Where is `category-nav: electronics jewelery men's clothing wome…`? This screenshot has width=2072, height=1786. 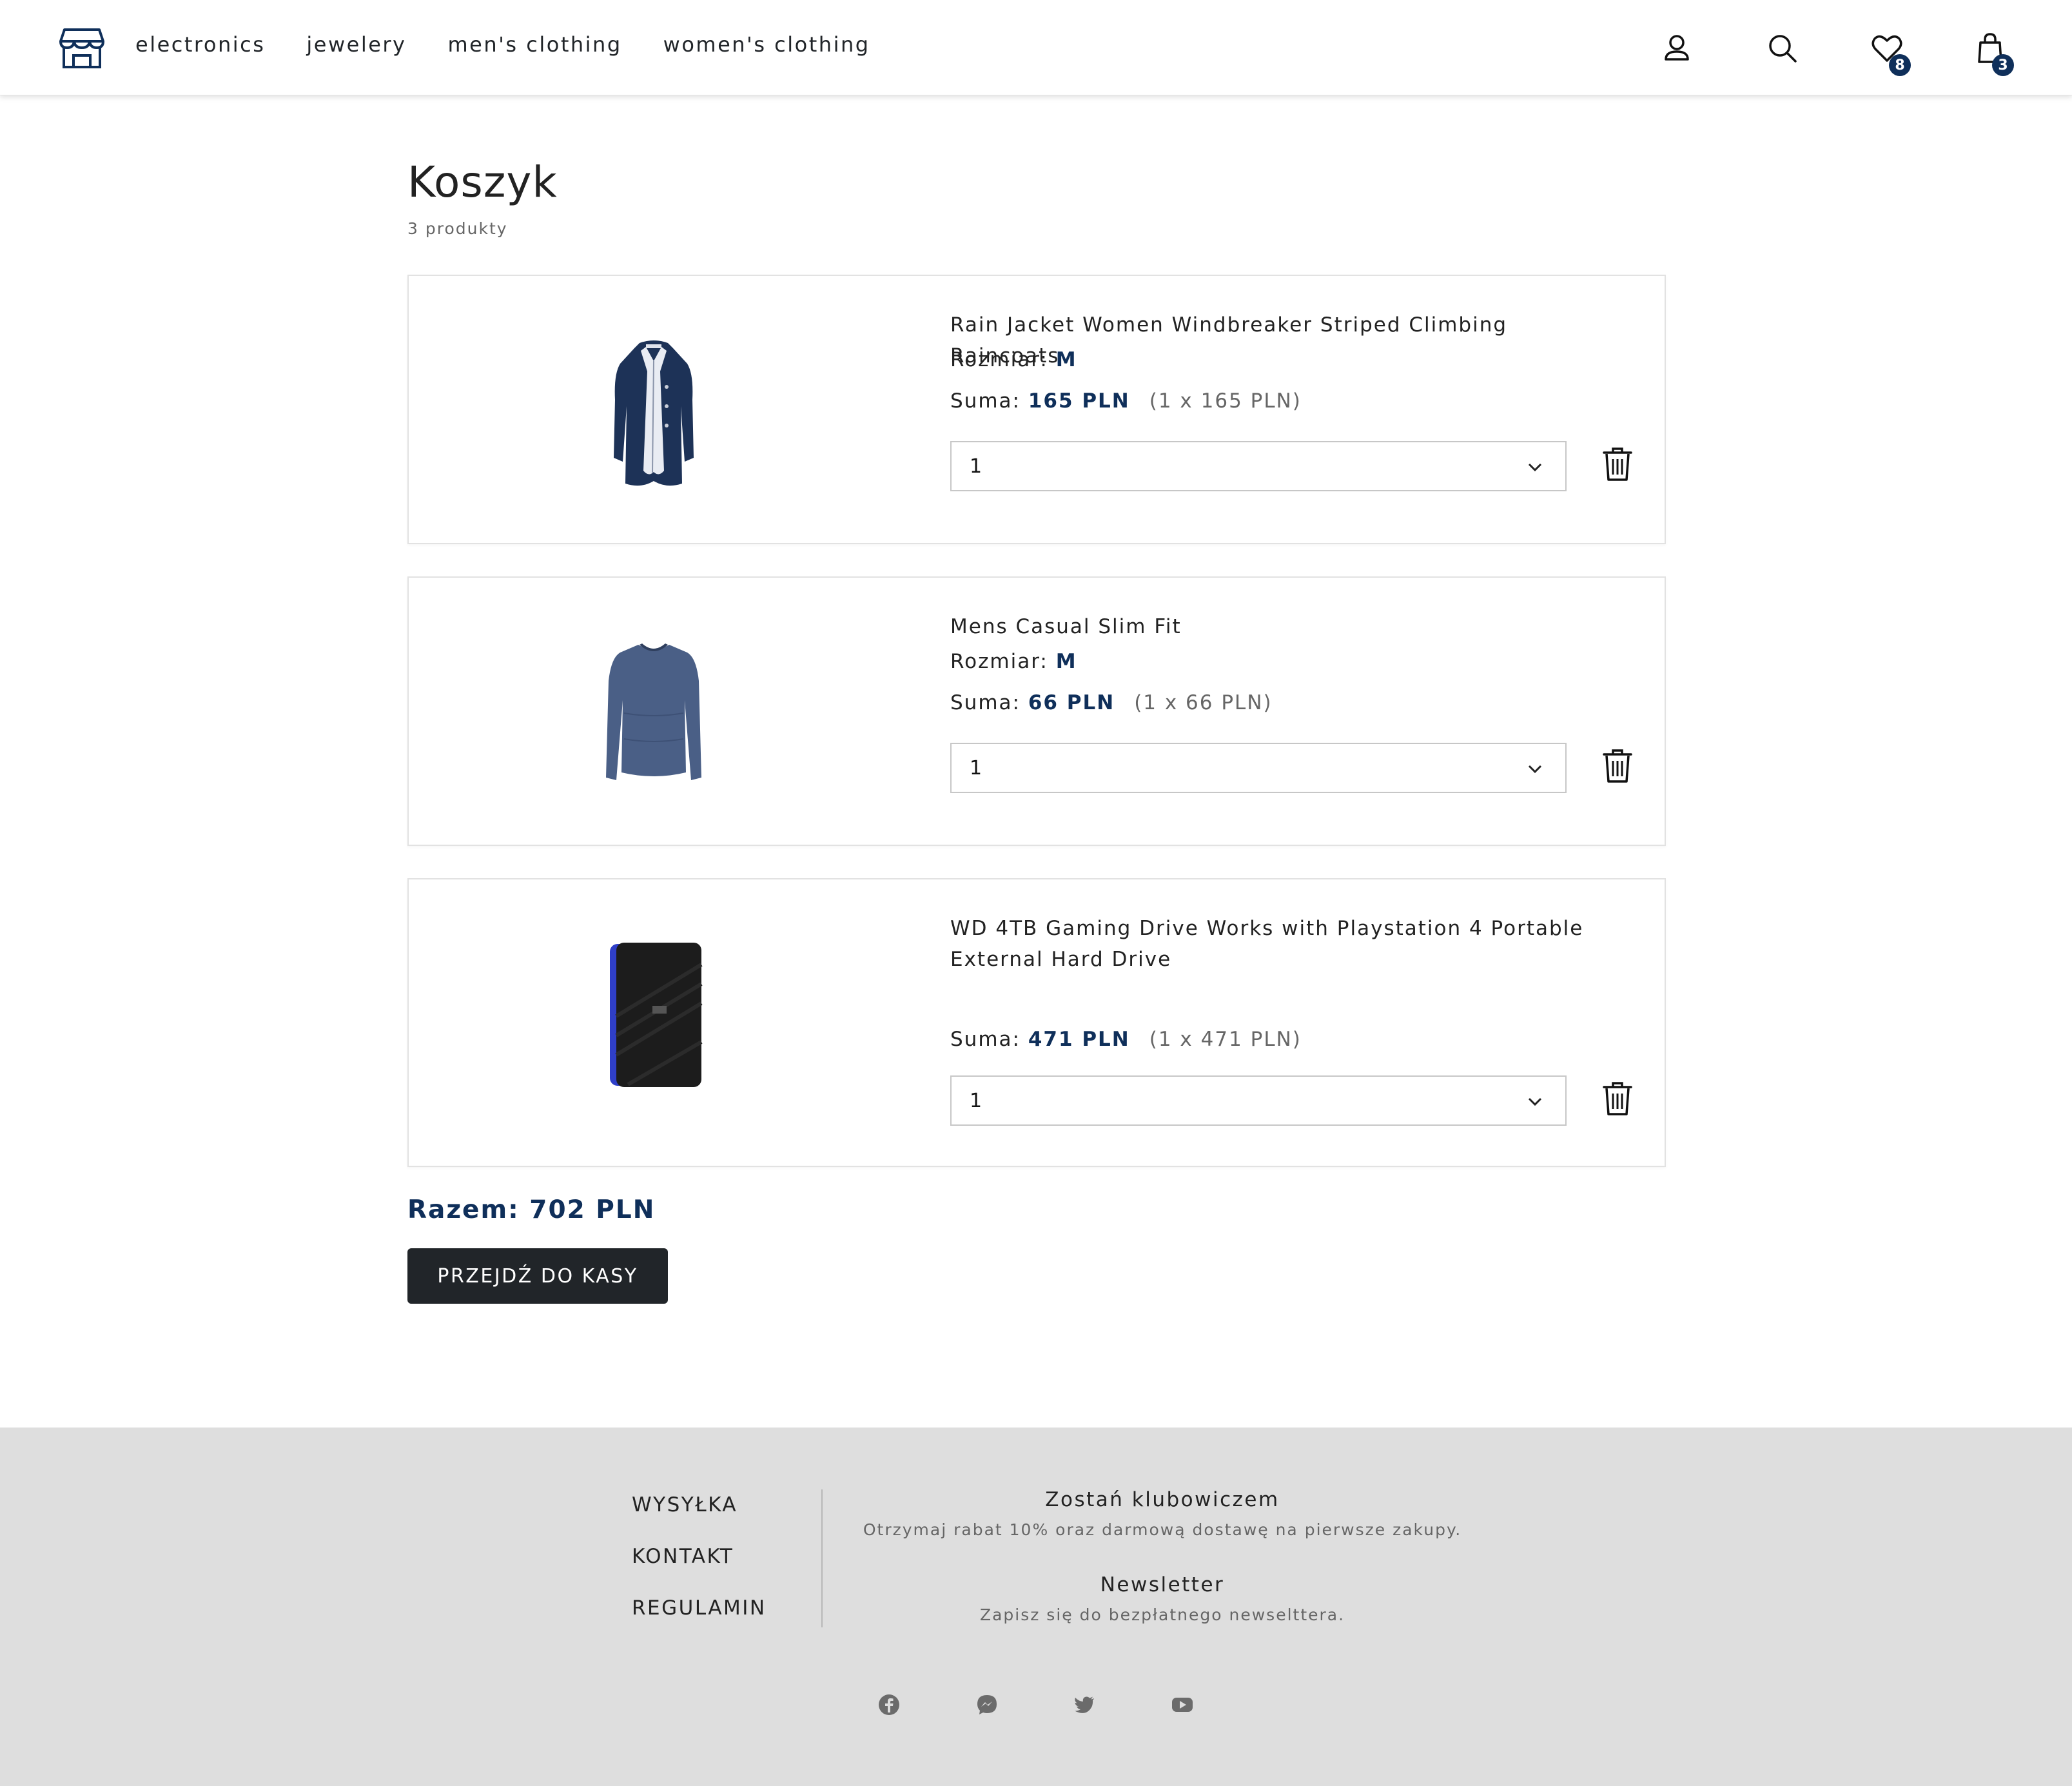 category-nav: electronics jewelery men's clothing wome… is located at coordinates (503, 44).